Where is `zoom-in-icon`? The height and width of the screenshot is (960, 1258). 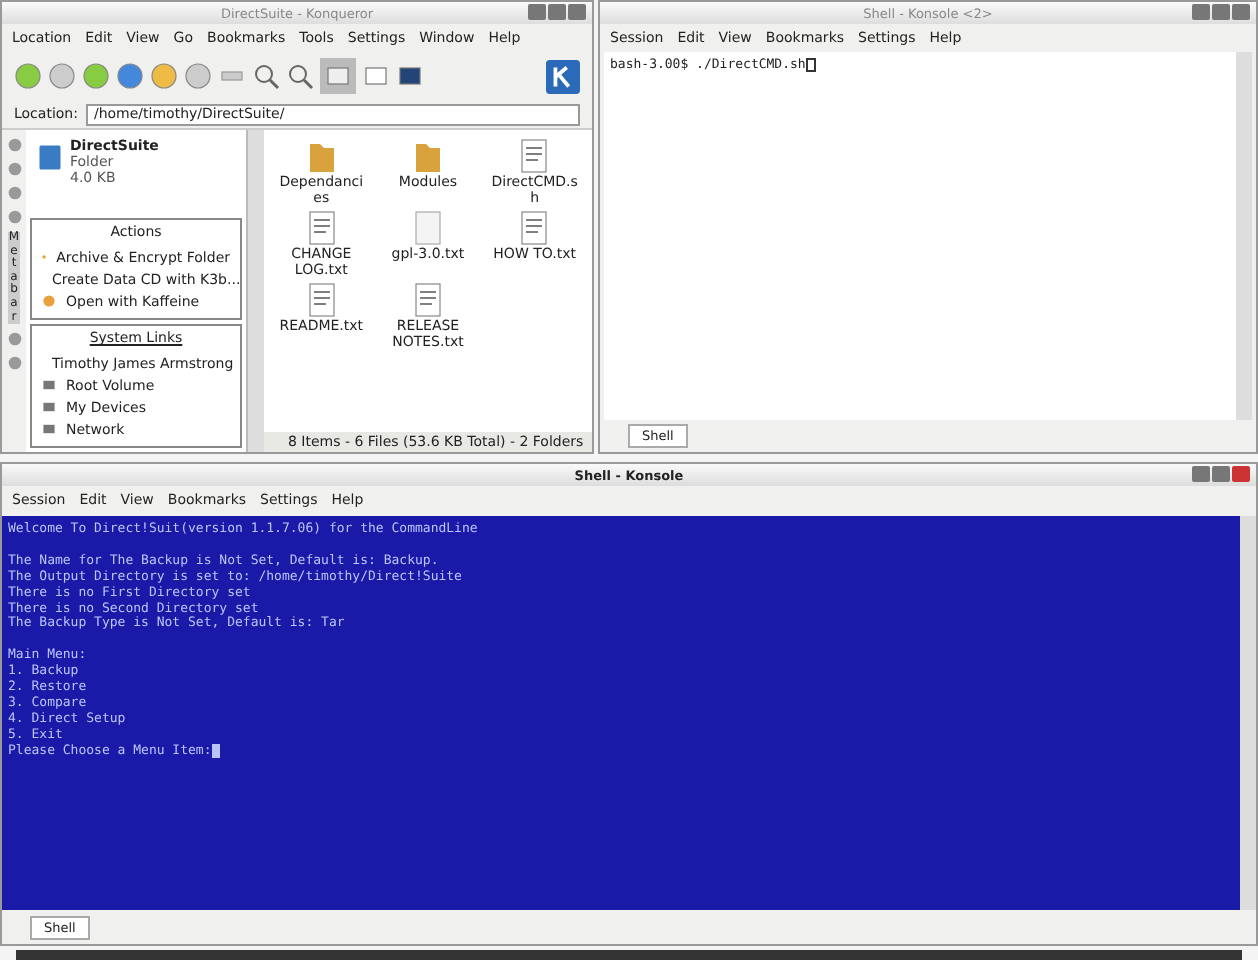
zoom-in-icon is located at coordinates (266, 76).